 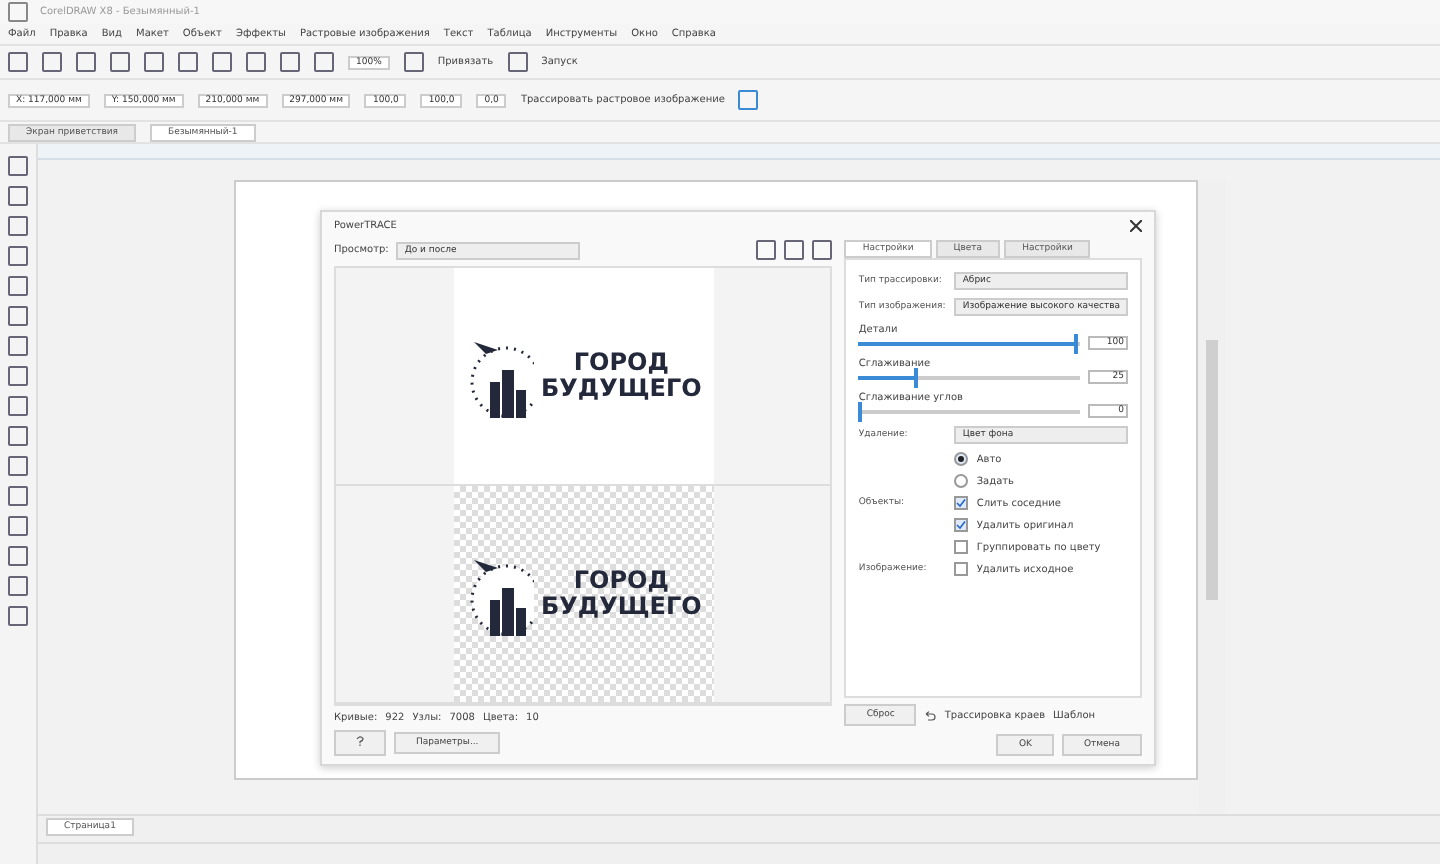 I want to click on undo-icon, so click(x=930, y=715).